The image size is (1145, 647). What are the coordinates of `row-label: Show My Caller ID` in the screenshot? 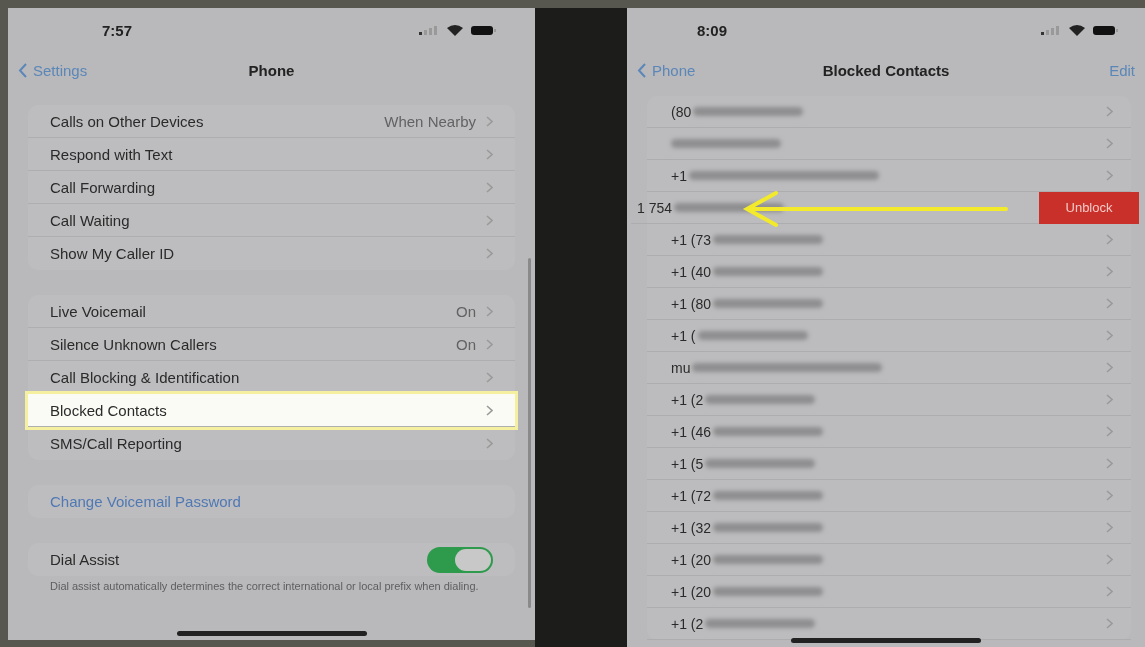 It's located at (112, 253).